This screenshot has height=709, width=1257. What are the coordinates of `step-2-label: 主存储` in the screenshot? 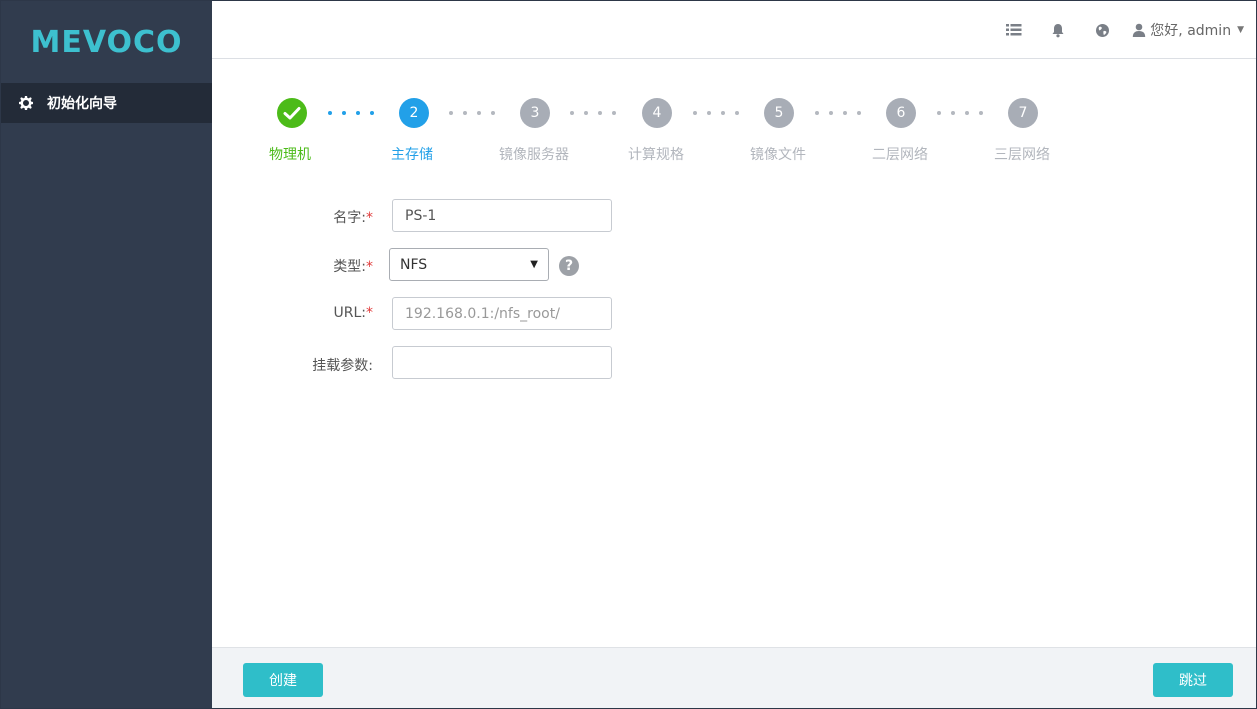 It's located at (412, 155).